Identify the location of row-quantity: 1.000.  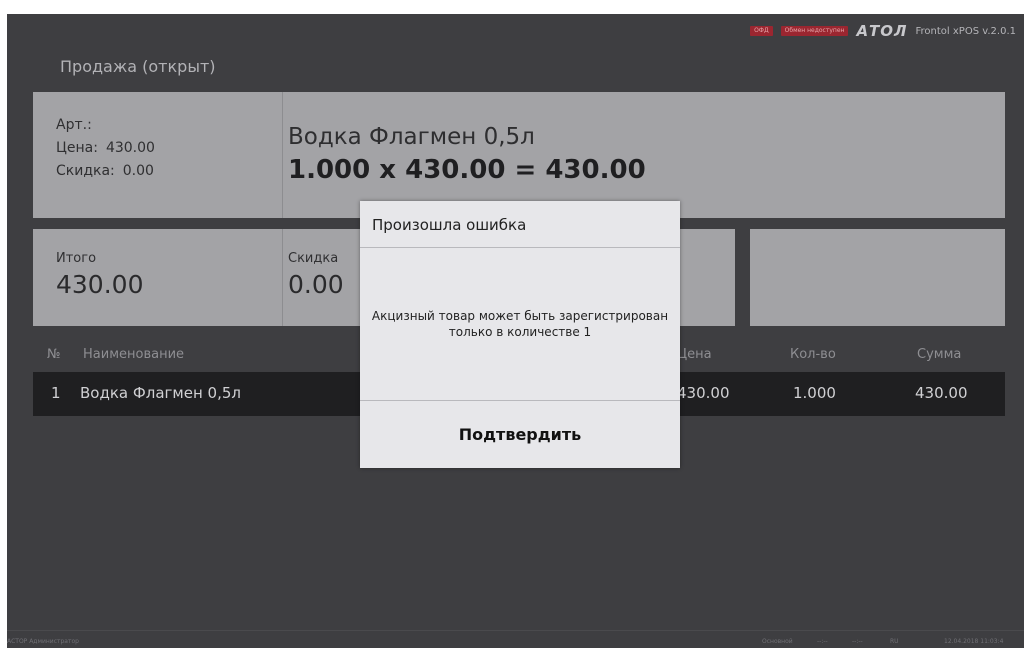
(814, 393).